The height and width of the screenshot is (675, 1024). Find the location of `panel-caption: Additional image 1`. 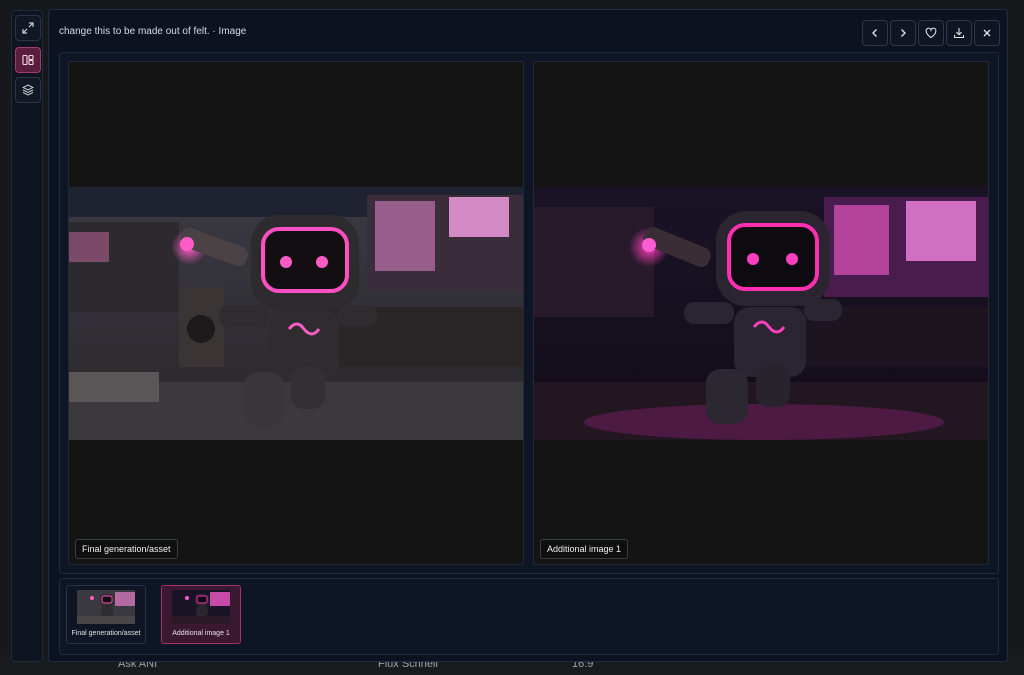

panel-caption: Additional image 1 is located at coordinates (584, 549).